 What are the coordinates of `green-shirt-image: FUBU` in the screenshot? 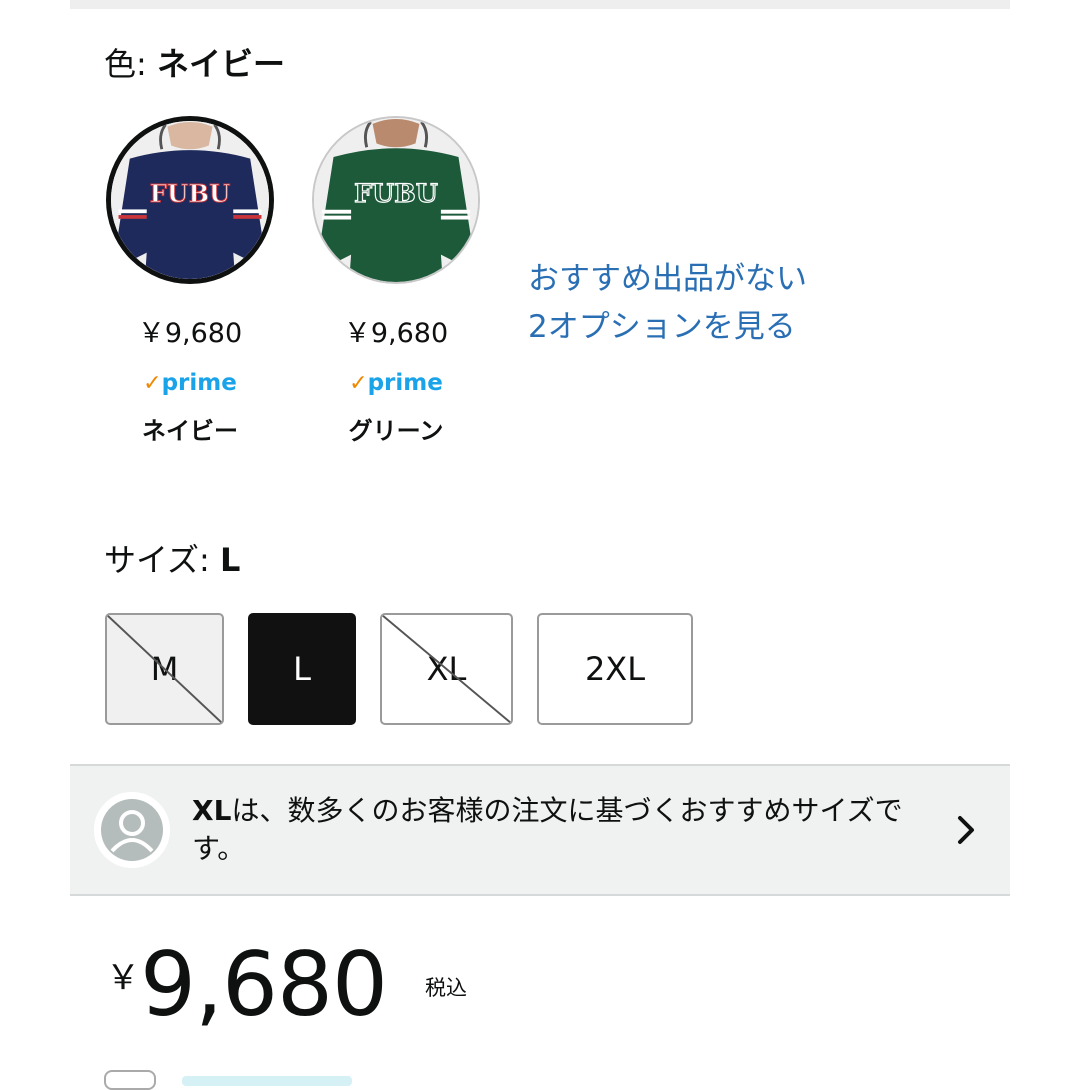 It's located at (396, 200).